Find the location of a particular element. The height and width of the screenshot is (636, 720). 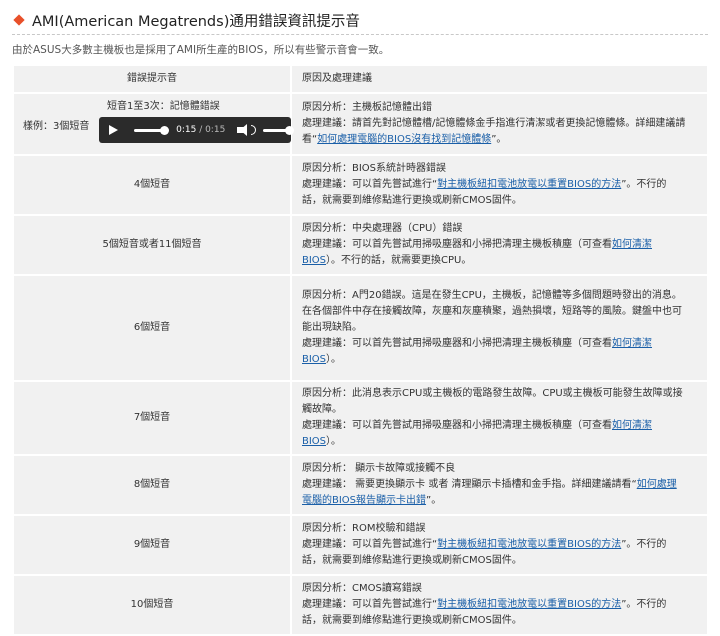

reason-text: 處理建議： 需要更換顯示卡 或者 清理顯示卡插槽和金手指。詳細建議請看“ is located at coordinates (469, 484).